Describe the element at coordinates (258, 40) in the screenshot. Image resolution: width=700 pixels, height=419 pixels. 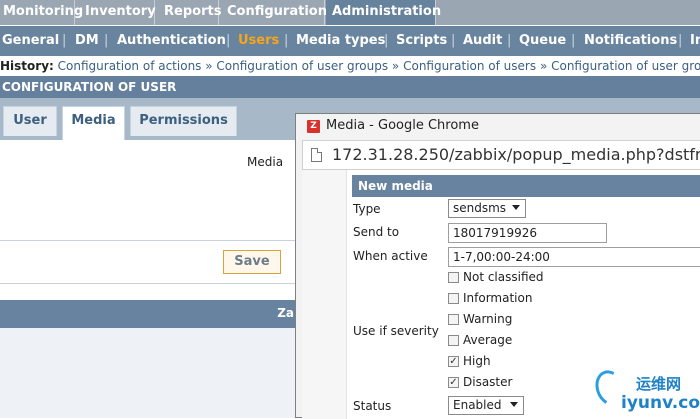
I see `submenu-users: Users` at that location.